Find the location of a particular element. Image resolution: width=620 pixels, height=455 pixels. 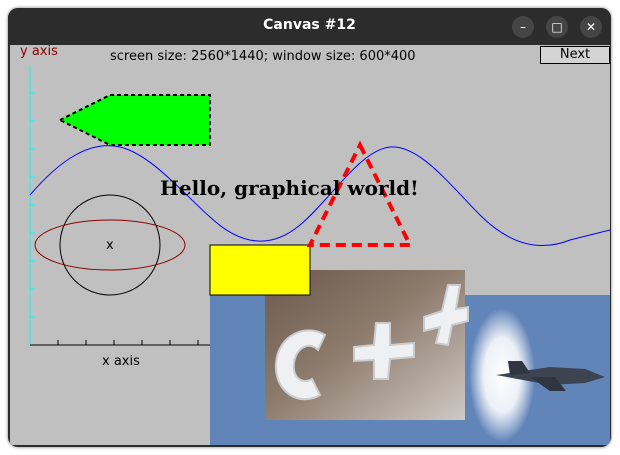

maximize-icon: □ is located at coordinates (557, 27).